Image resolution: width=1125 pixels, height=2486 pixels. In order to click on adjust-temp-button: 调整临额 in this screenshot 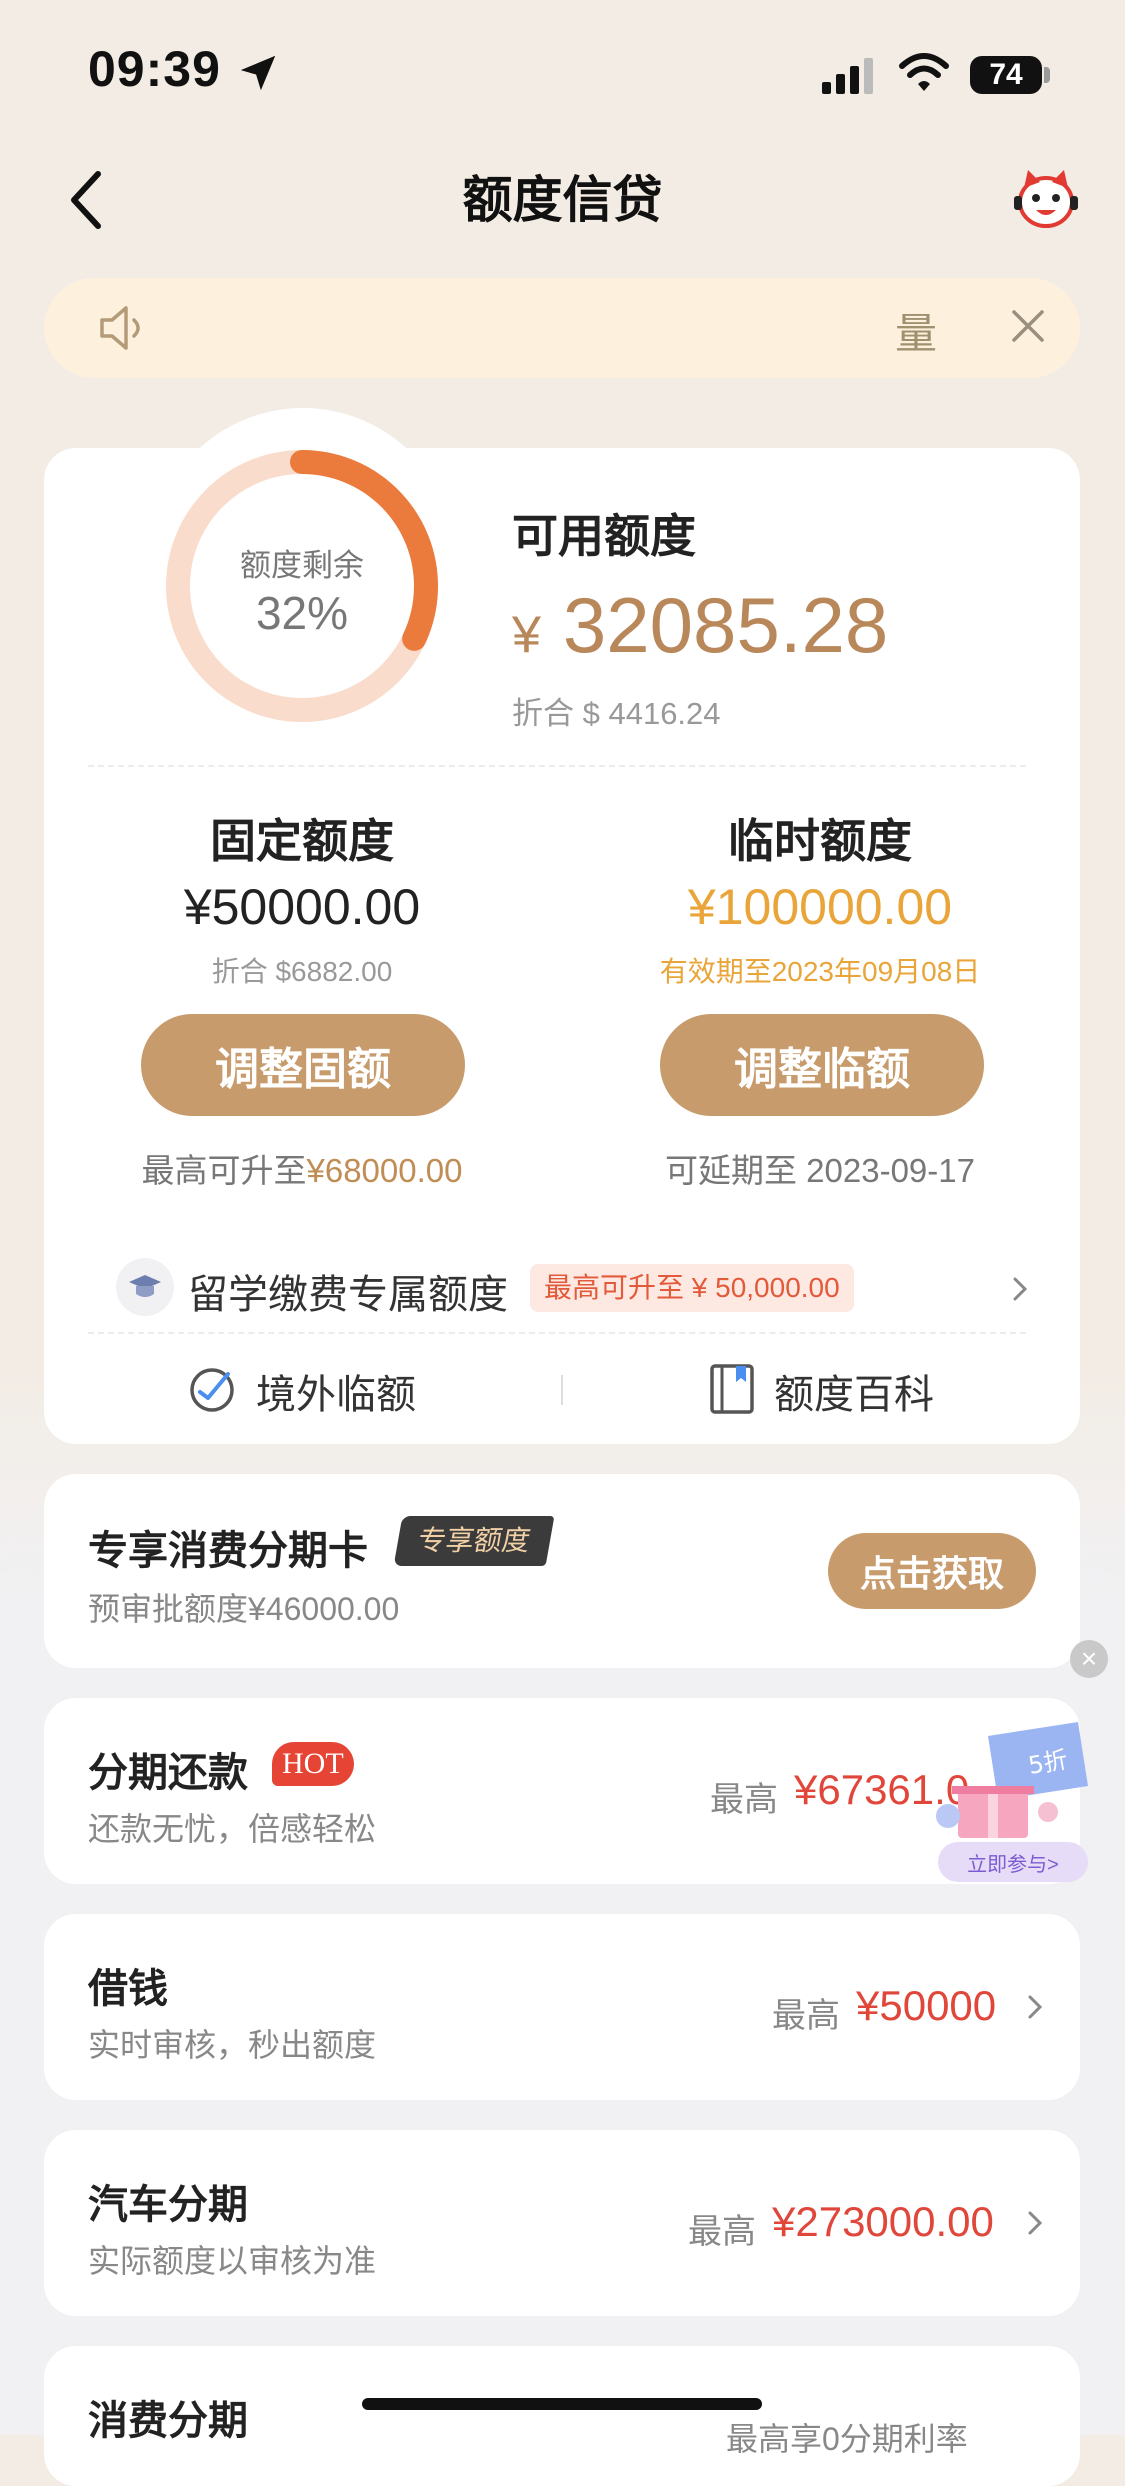, I will do `click(822, 1065)`.